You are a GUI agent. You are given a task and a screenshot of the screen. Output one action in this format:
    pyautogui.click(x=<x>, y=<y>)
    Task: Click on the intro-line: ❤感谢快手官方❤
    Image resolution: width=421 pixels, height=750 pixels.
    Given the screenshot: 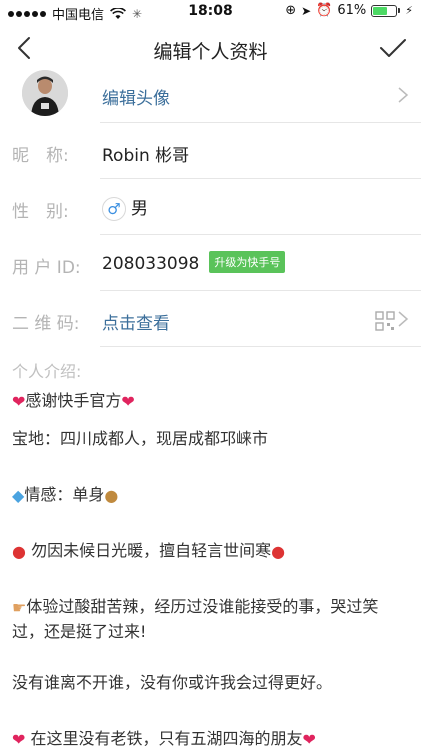 What is the action you would take?
    pyautogui.click(x=212, y=401)
    